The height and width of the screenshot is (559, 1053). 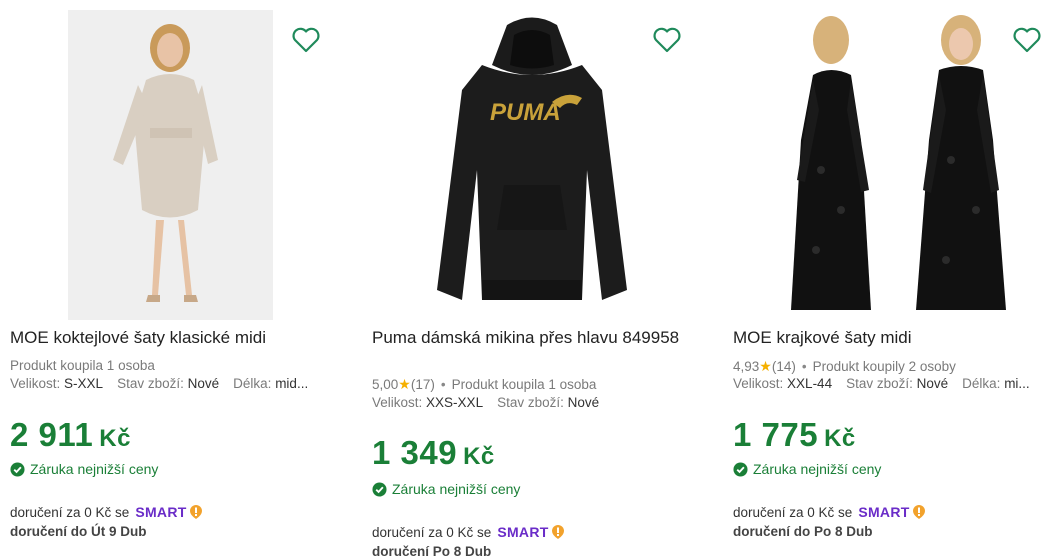 I want to click on delivery-date: doručení Po 8 Dub, so click(x=432, y=551).